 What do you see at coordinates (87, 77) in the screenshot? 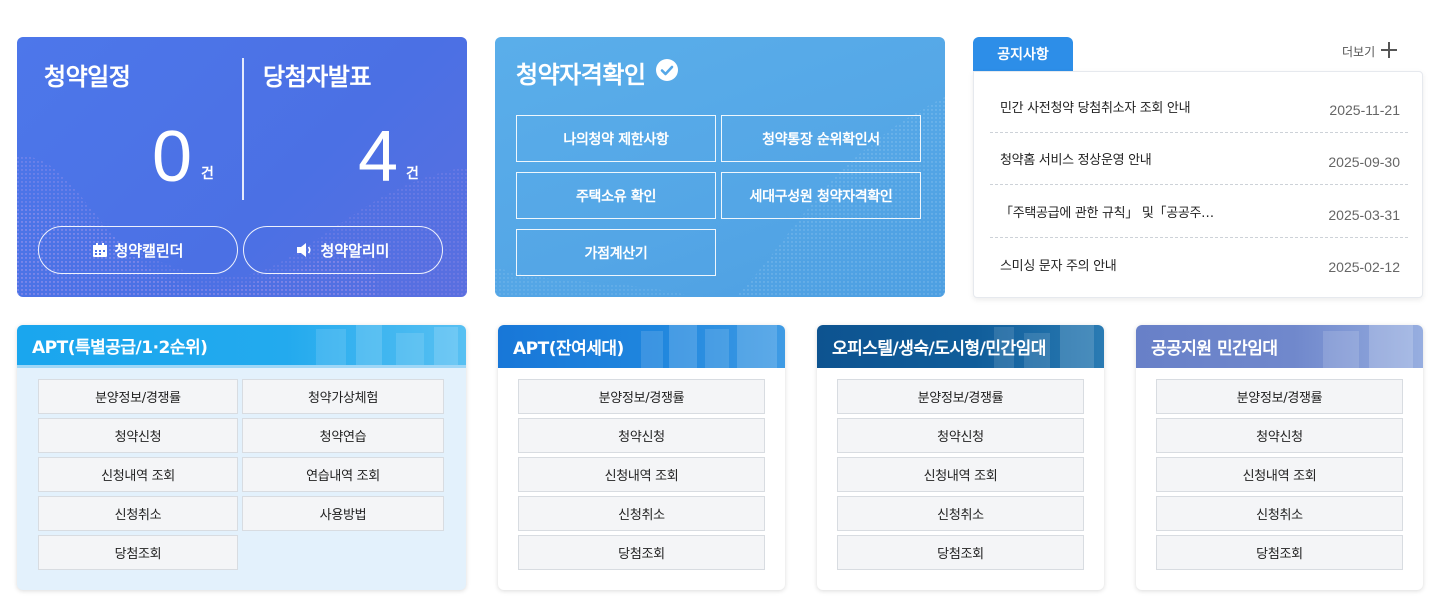
I see `schedule-title: 청약일정` at bounding box center [87, 77].